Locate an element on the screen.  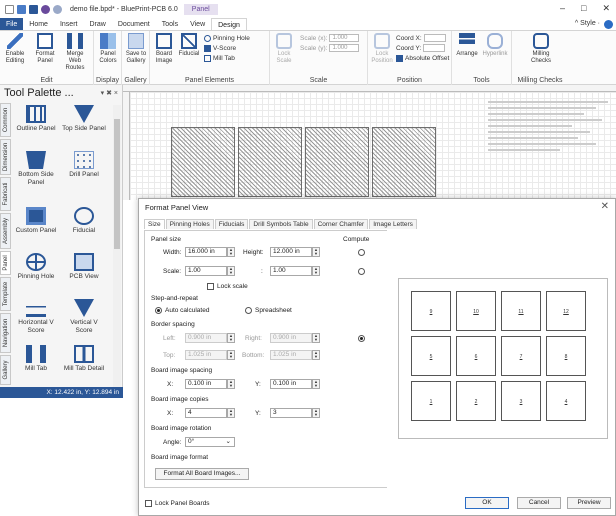
vtab-template: Template is located at coordinates (5, 294).